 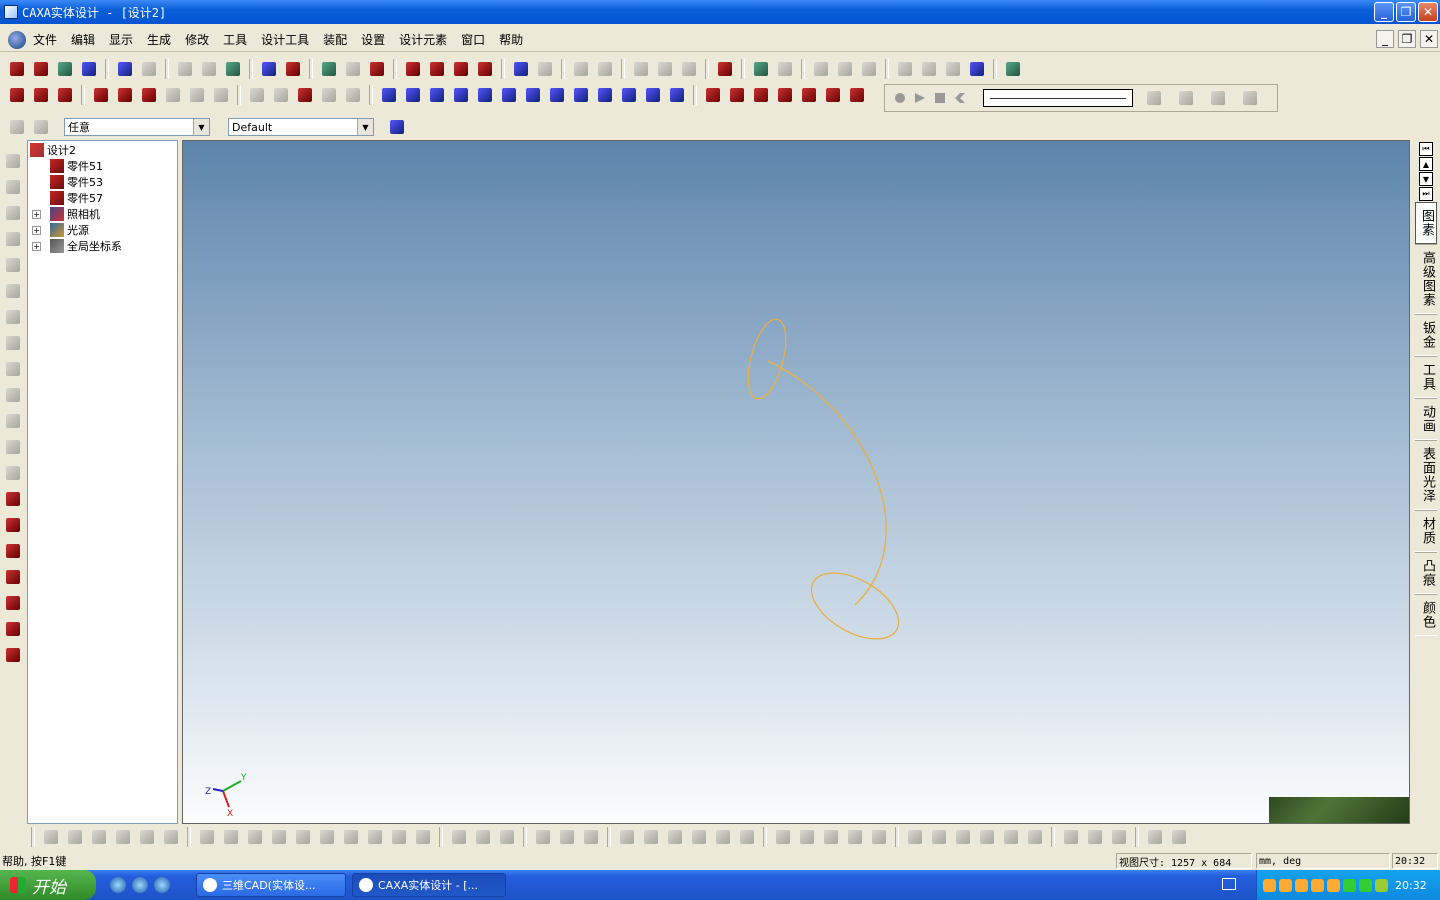 What do you see at coordinates (747, 837) in the screenshot?
I see `octagon-icon` at bounding box center [747, 837].